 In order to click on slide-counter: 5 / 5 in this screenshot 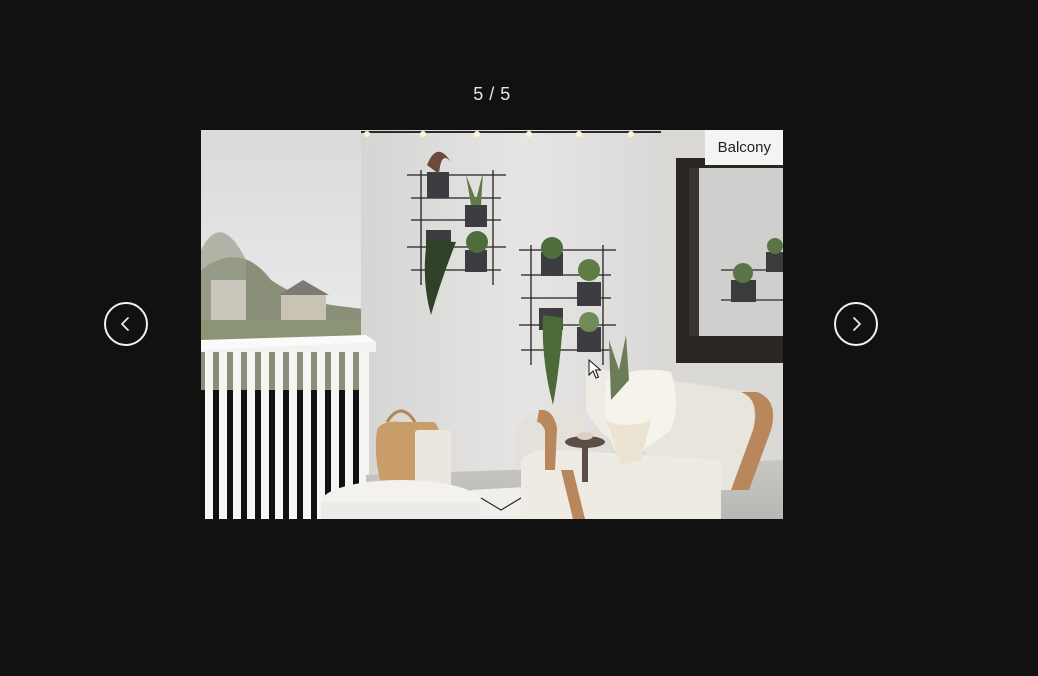, I will do `click(492, 94)`.